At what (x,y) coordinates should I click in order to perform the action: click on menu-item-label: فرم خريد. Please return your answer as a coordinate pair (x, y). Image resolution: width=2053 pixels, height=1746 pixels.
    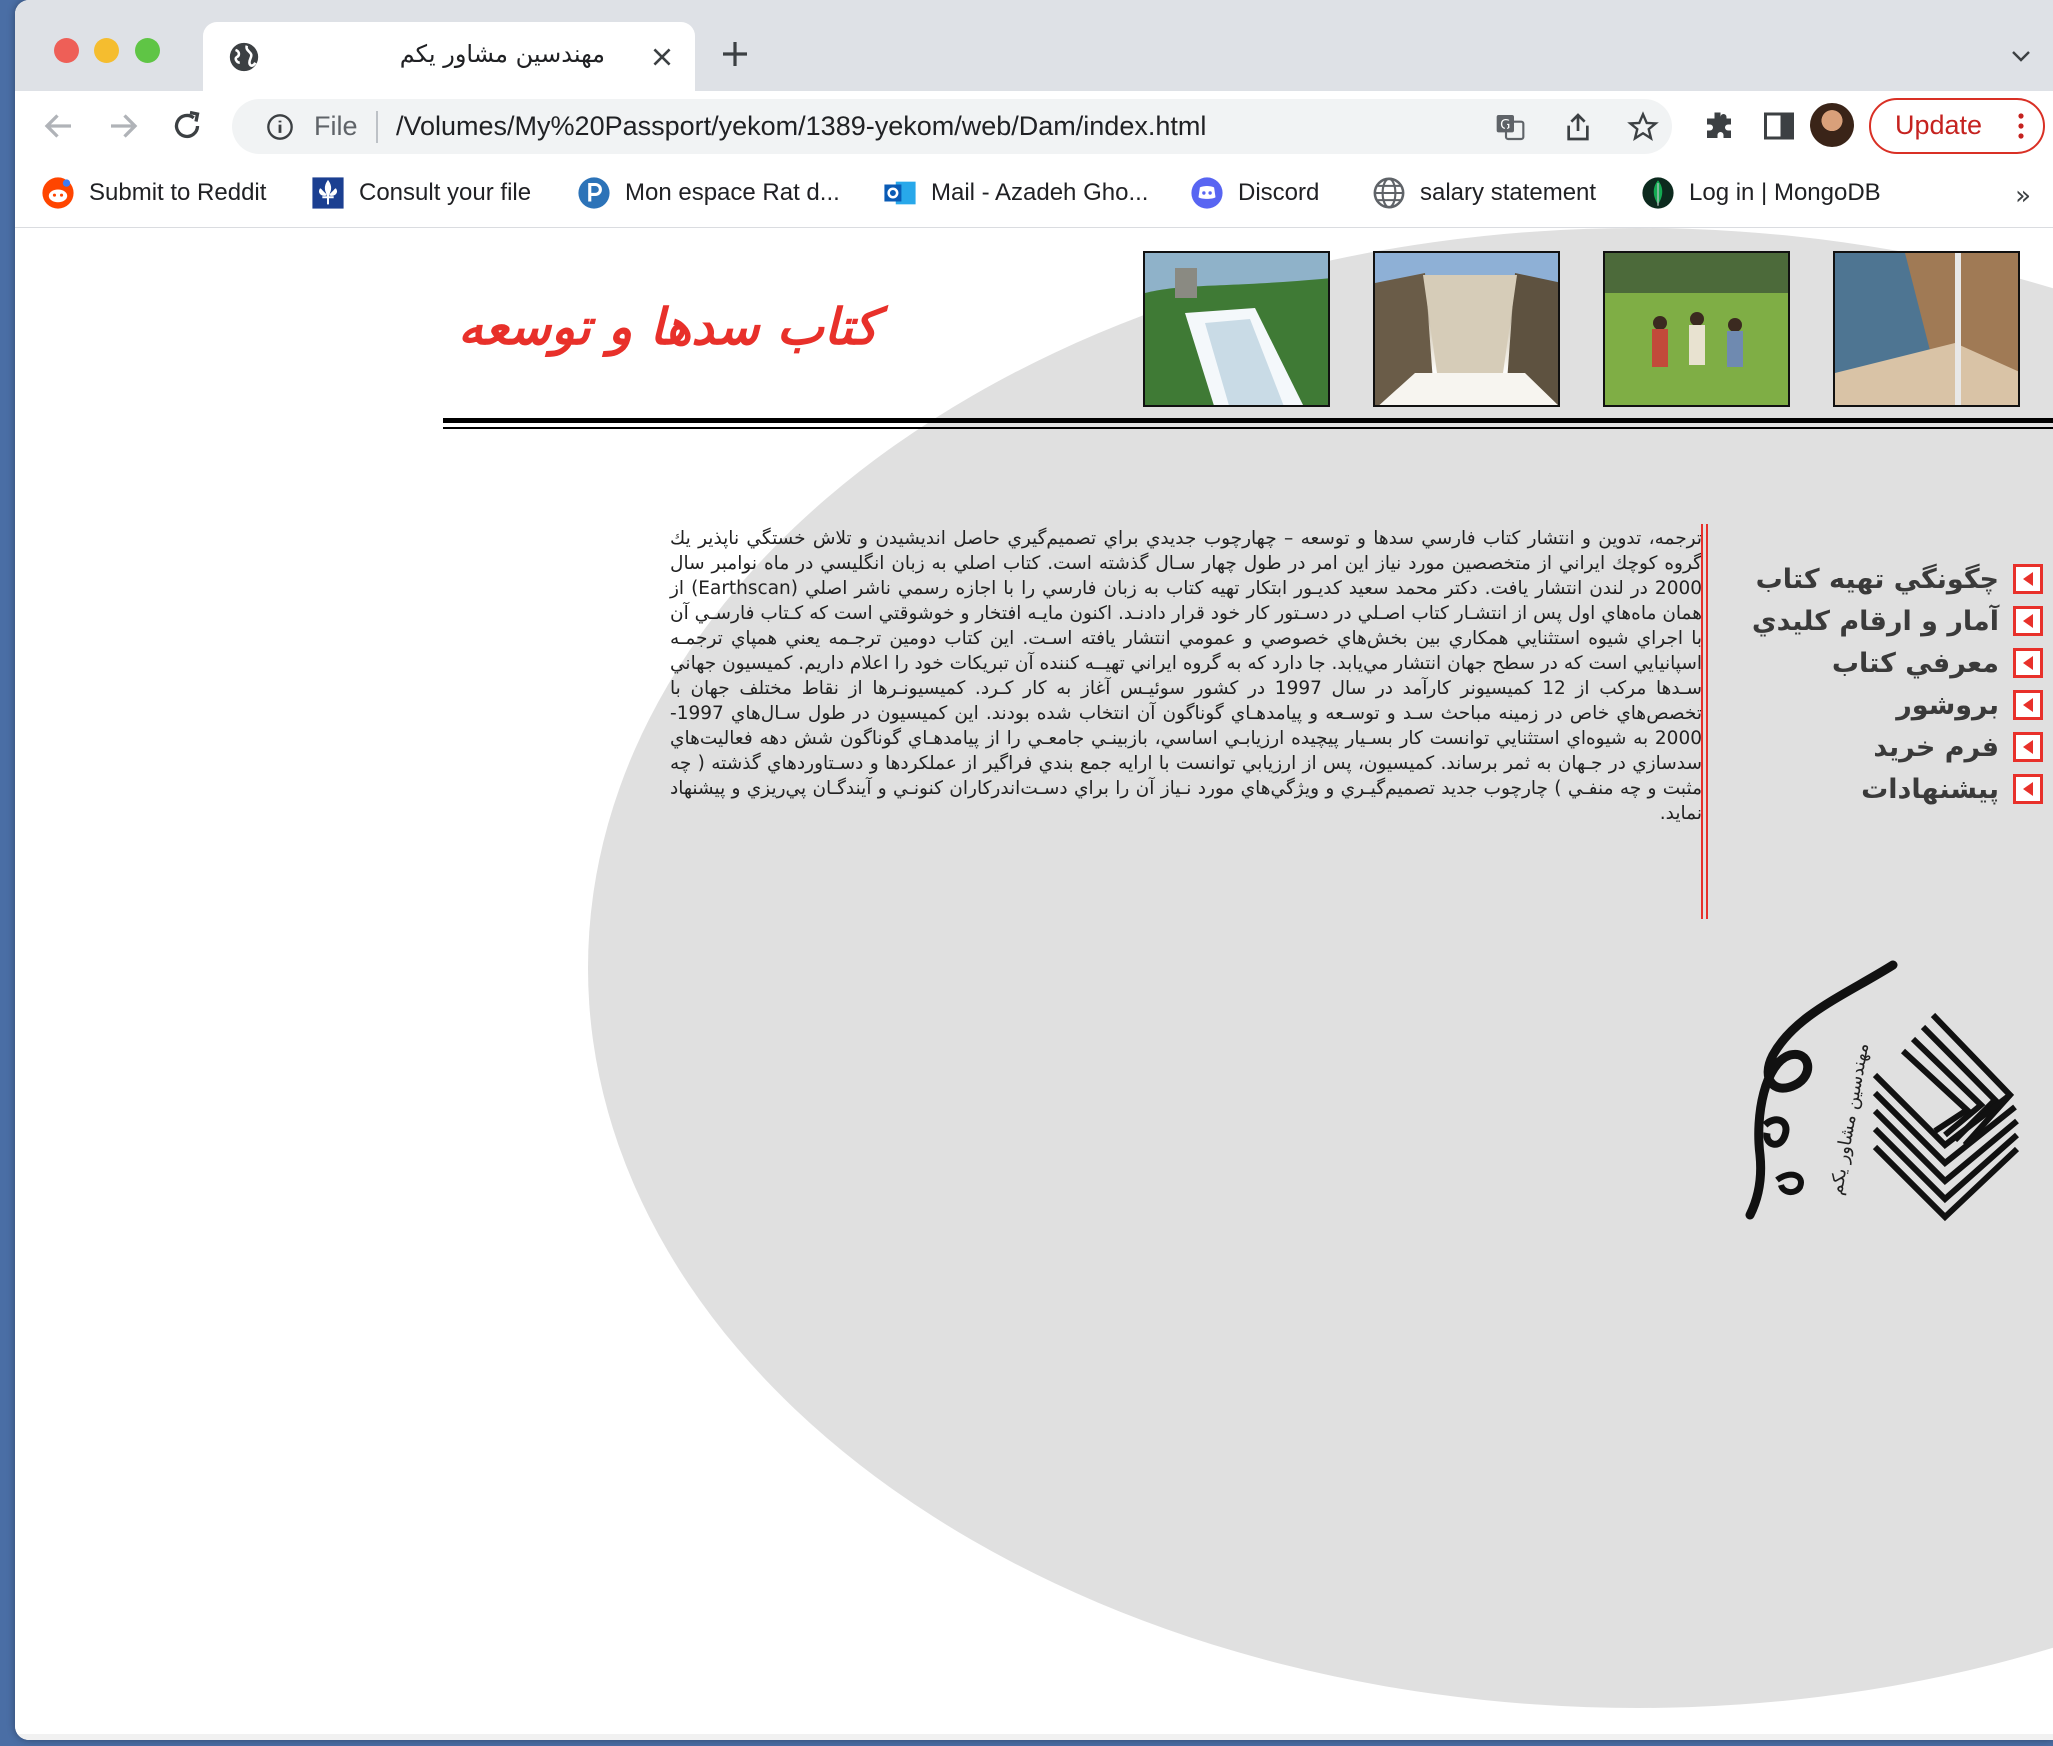
    Looking at the image, I should click on (1936, 747).